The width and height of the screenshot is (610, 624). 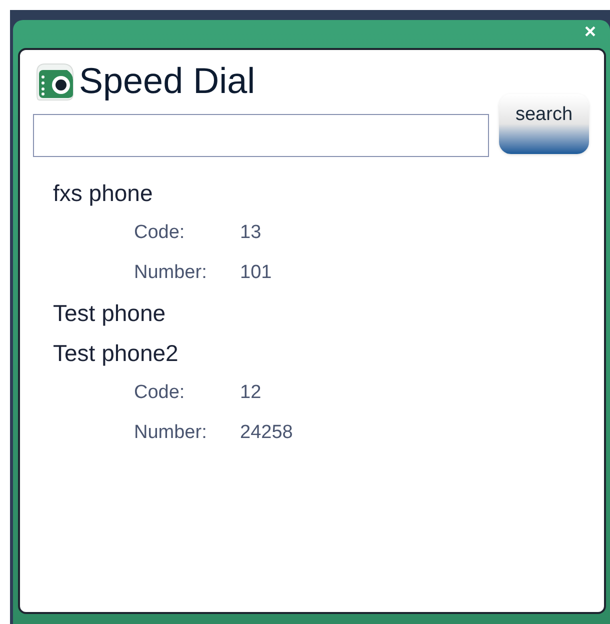 What do you see at coordinates (251, 393) in the screenshot?
I see `field-value: 12` at bounding box center [251, 393].